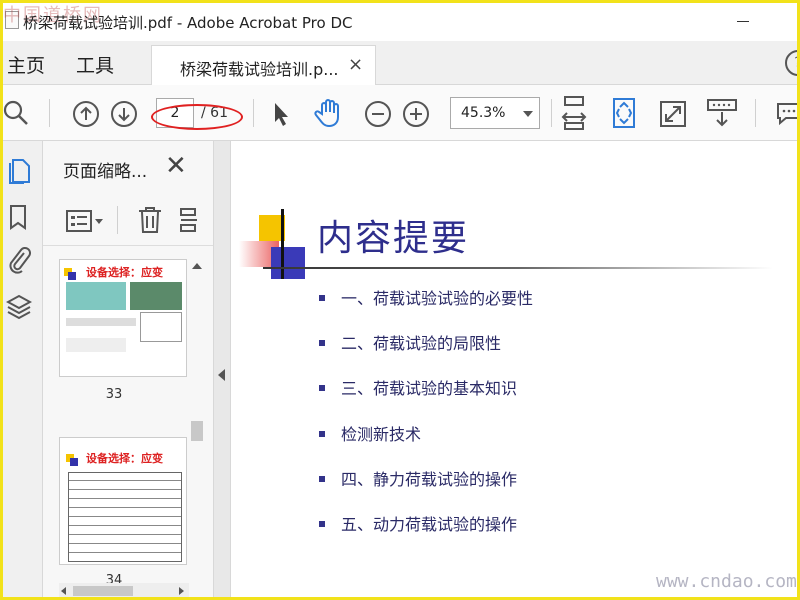  Describe the element at coordinates (429, 524) in the screenshot. I see `list-item-text: 五、动力荷载试验的操作` at that location.